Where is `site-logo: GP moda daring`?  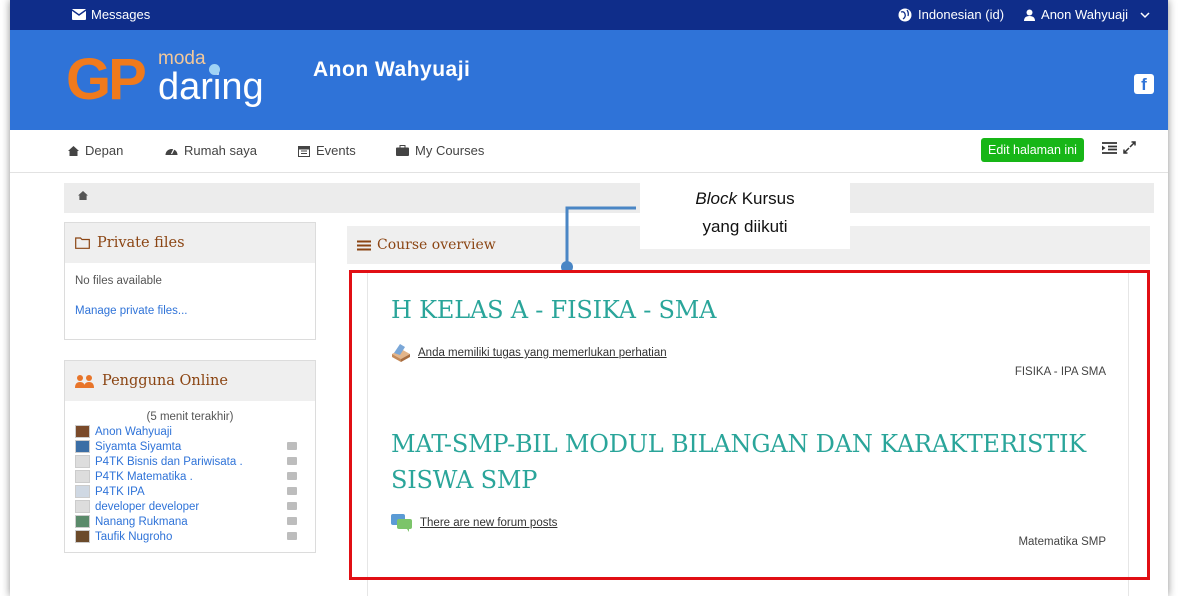 site-logo: GP moda daring is located at coordinates (186, 84).